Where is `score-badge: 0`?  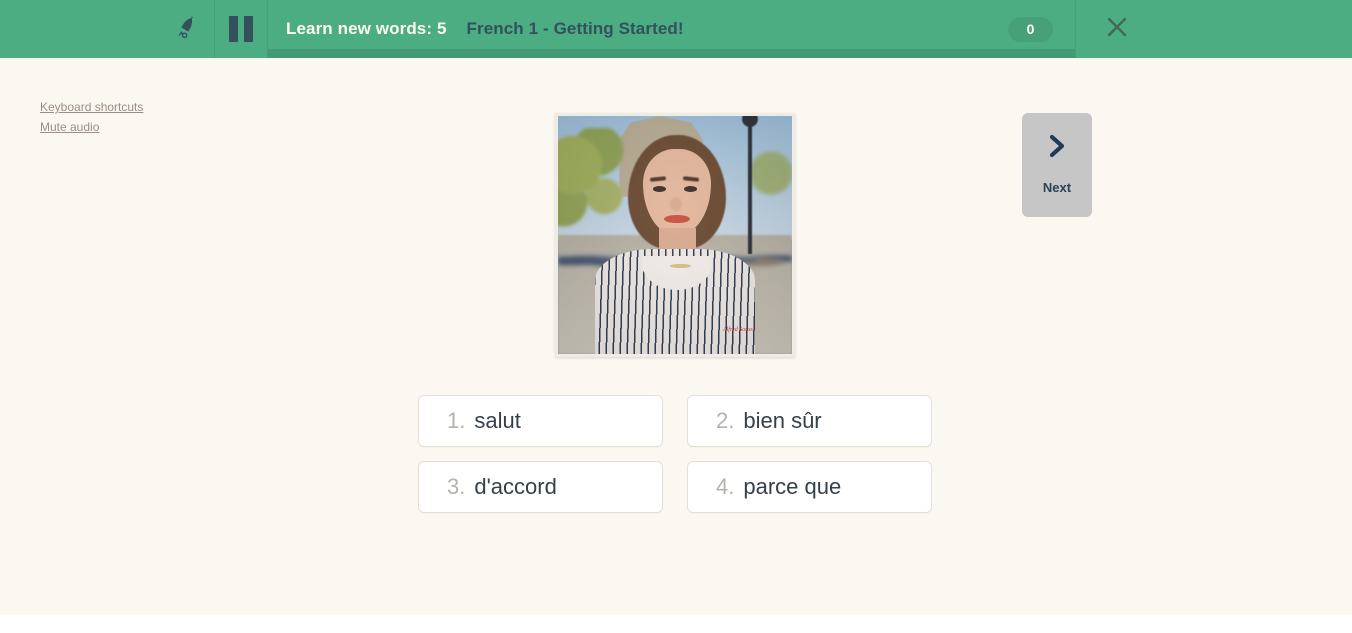 score-badge: 0 is located at coordinates (1030, 29).